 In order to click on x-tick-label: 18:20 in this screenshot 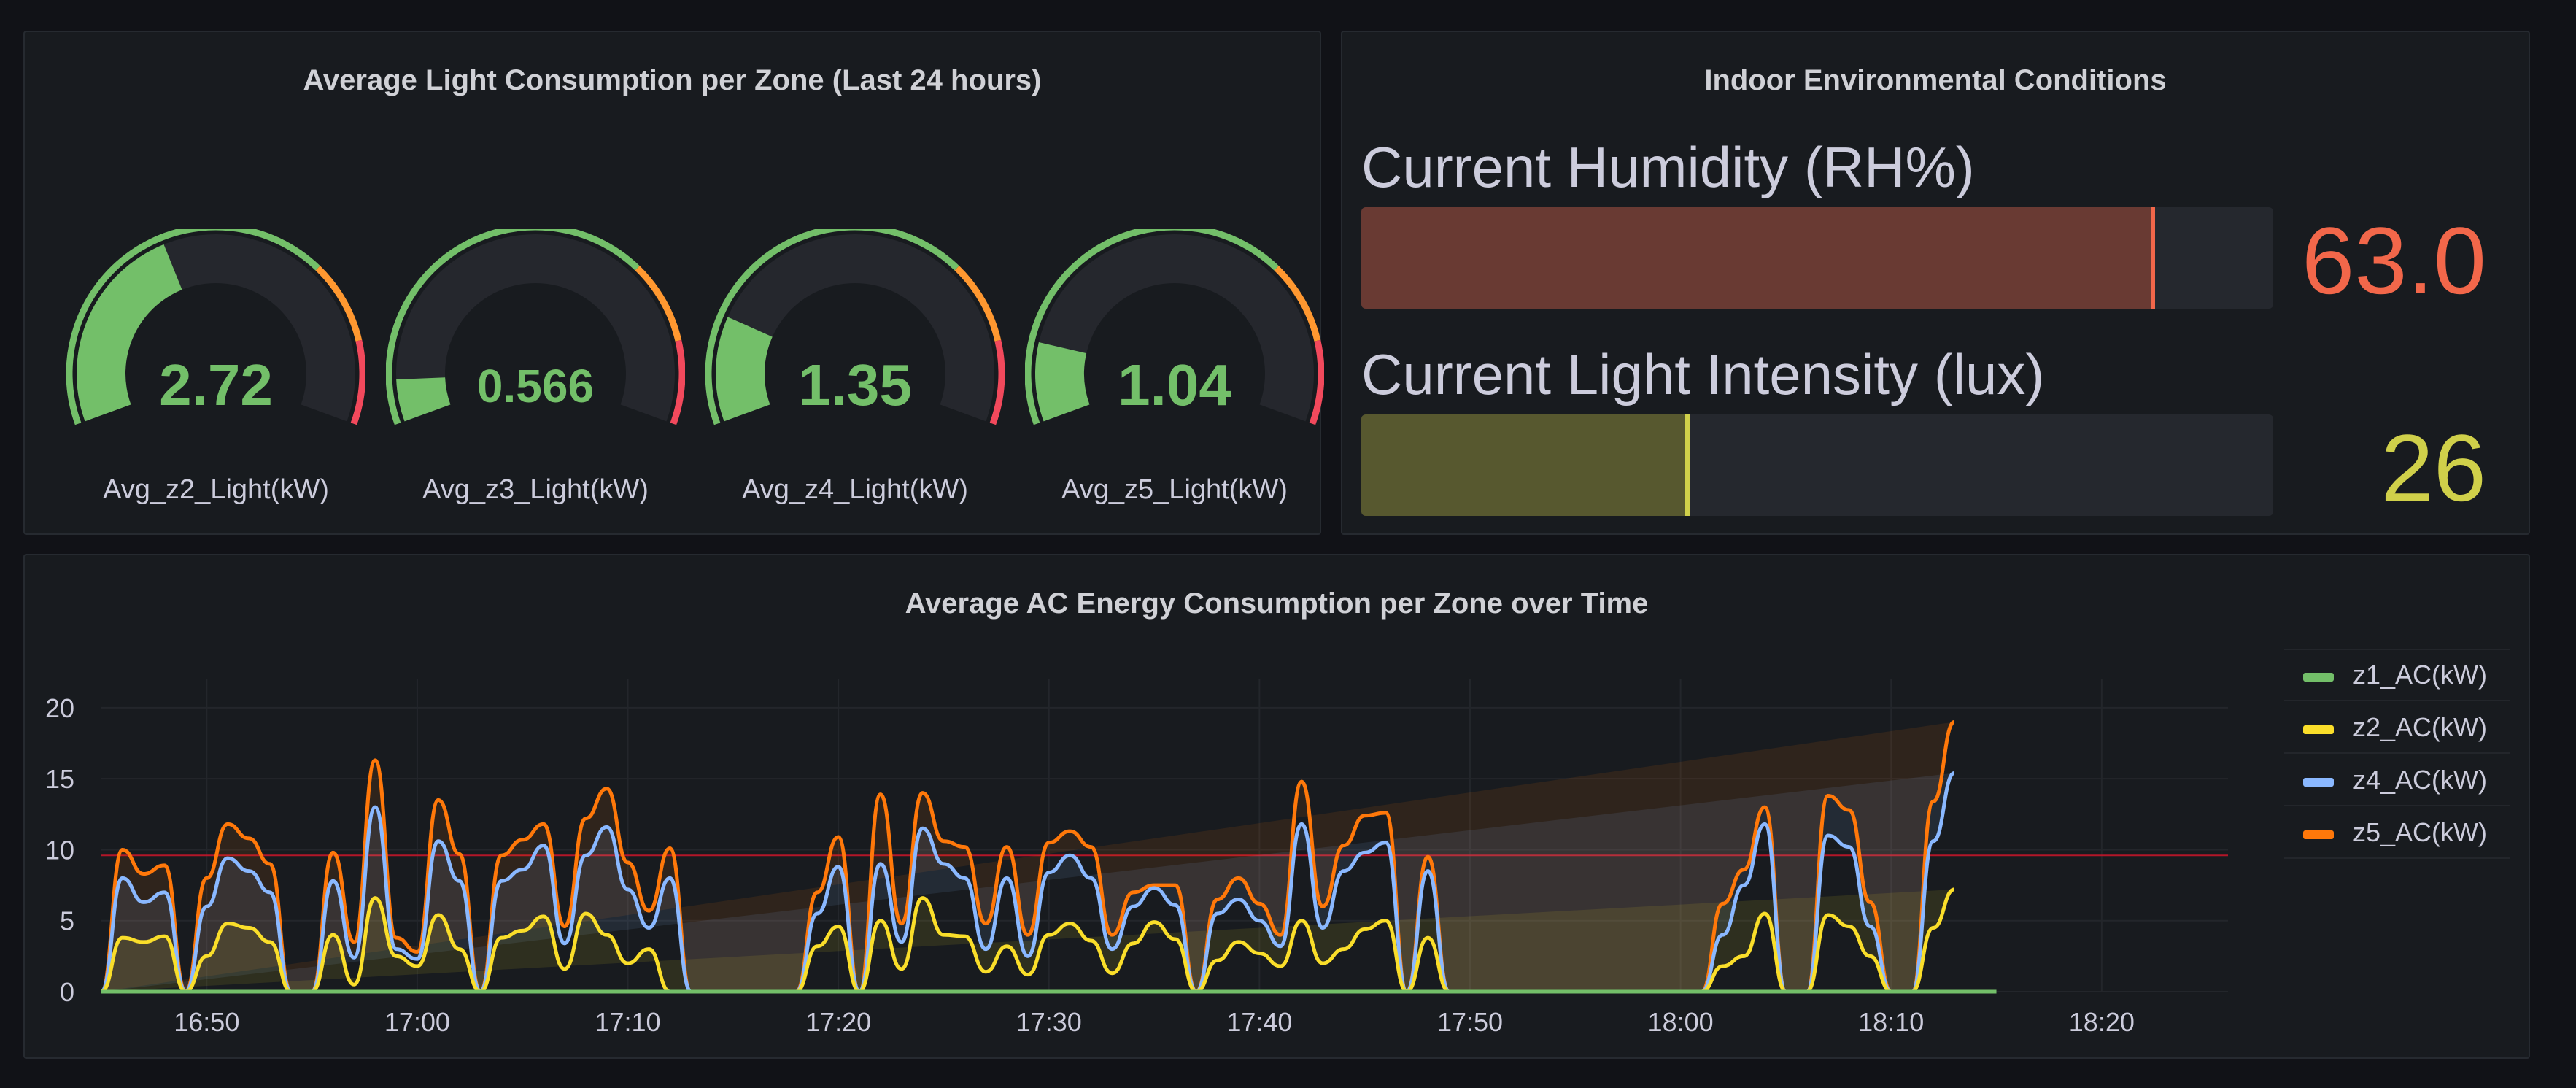, I will do `click(2102, 1022)`.